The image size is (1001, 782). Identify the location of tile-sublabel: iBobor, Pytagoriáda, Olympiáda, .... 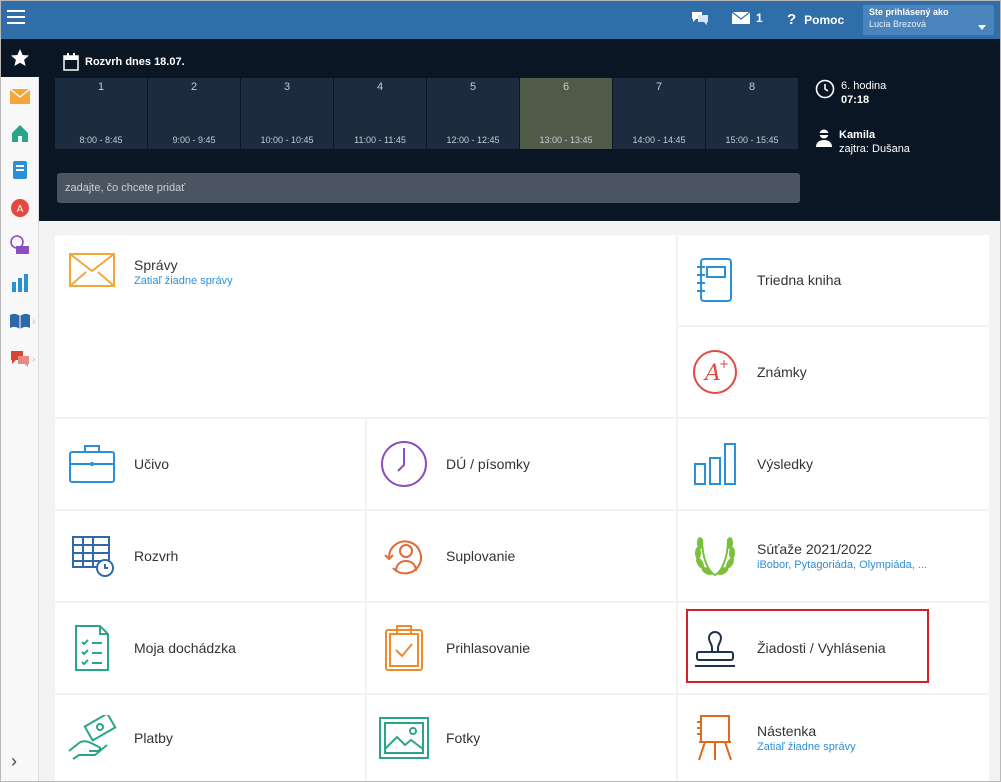
(842, 565).